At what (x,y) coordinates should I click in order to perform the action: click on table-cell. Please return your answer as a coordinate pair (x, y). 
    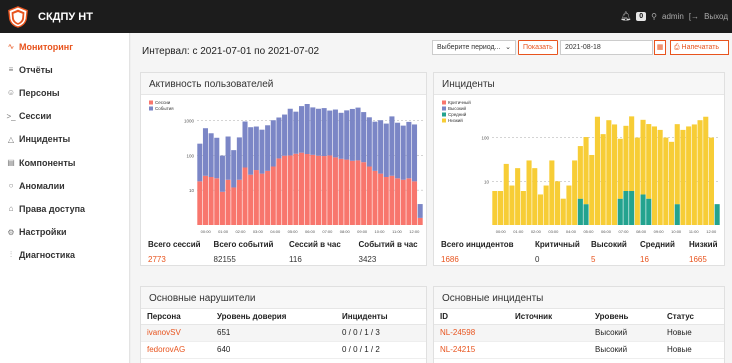
    Looking at the image, I should click on (549, 333).